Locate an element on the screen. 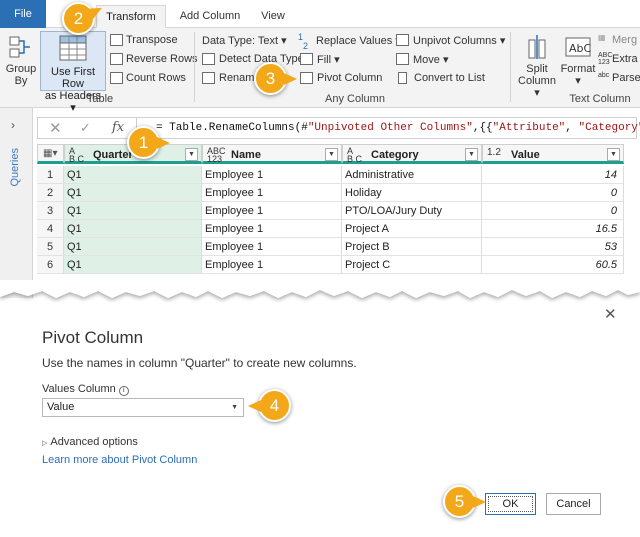 The image size is (640, 537). column-header-label: Value is located at coordinates (525, 155).